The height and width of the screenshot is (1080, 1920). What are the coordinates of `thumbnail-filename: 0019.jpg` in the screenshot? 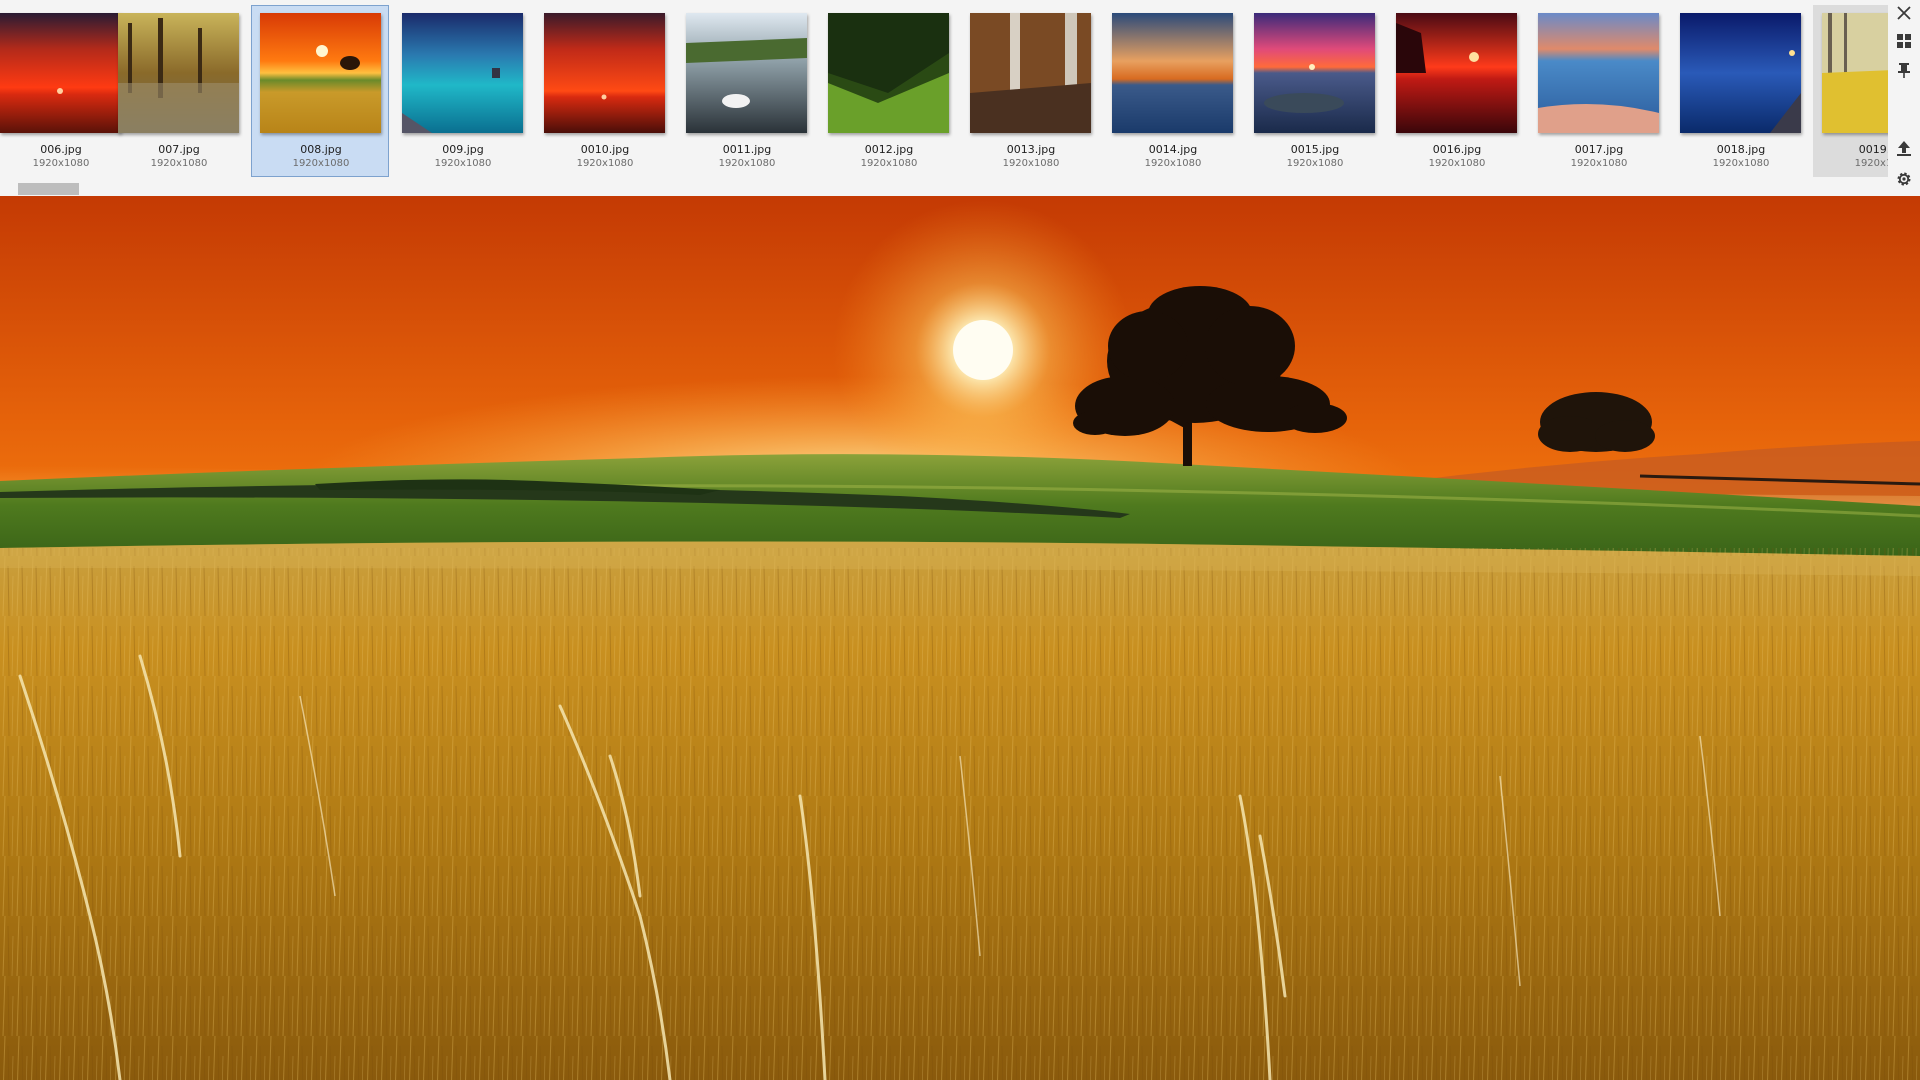 It's located at (1873, 149).